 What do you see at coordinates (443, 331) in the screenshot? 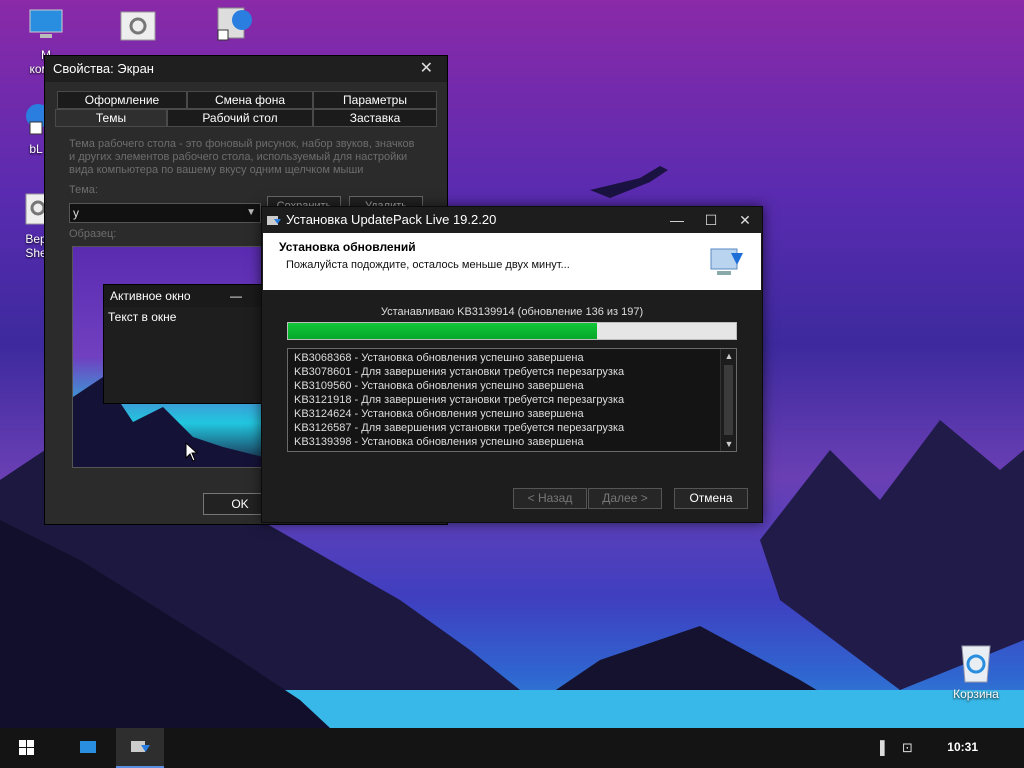
I see `progress-fill` at bounding box center [443, 331].